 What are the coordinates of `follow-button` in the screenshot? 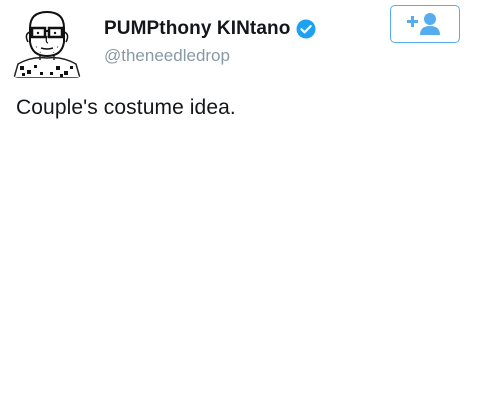 It's located at (425, 24).